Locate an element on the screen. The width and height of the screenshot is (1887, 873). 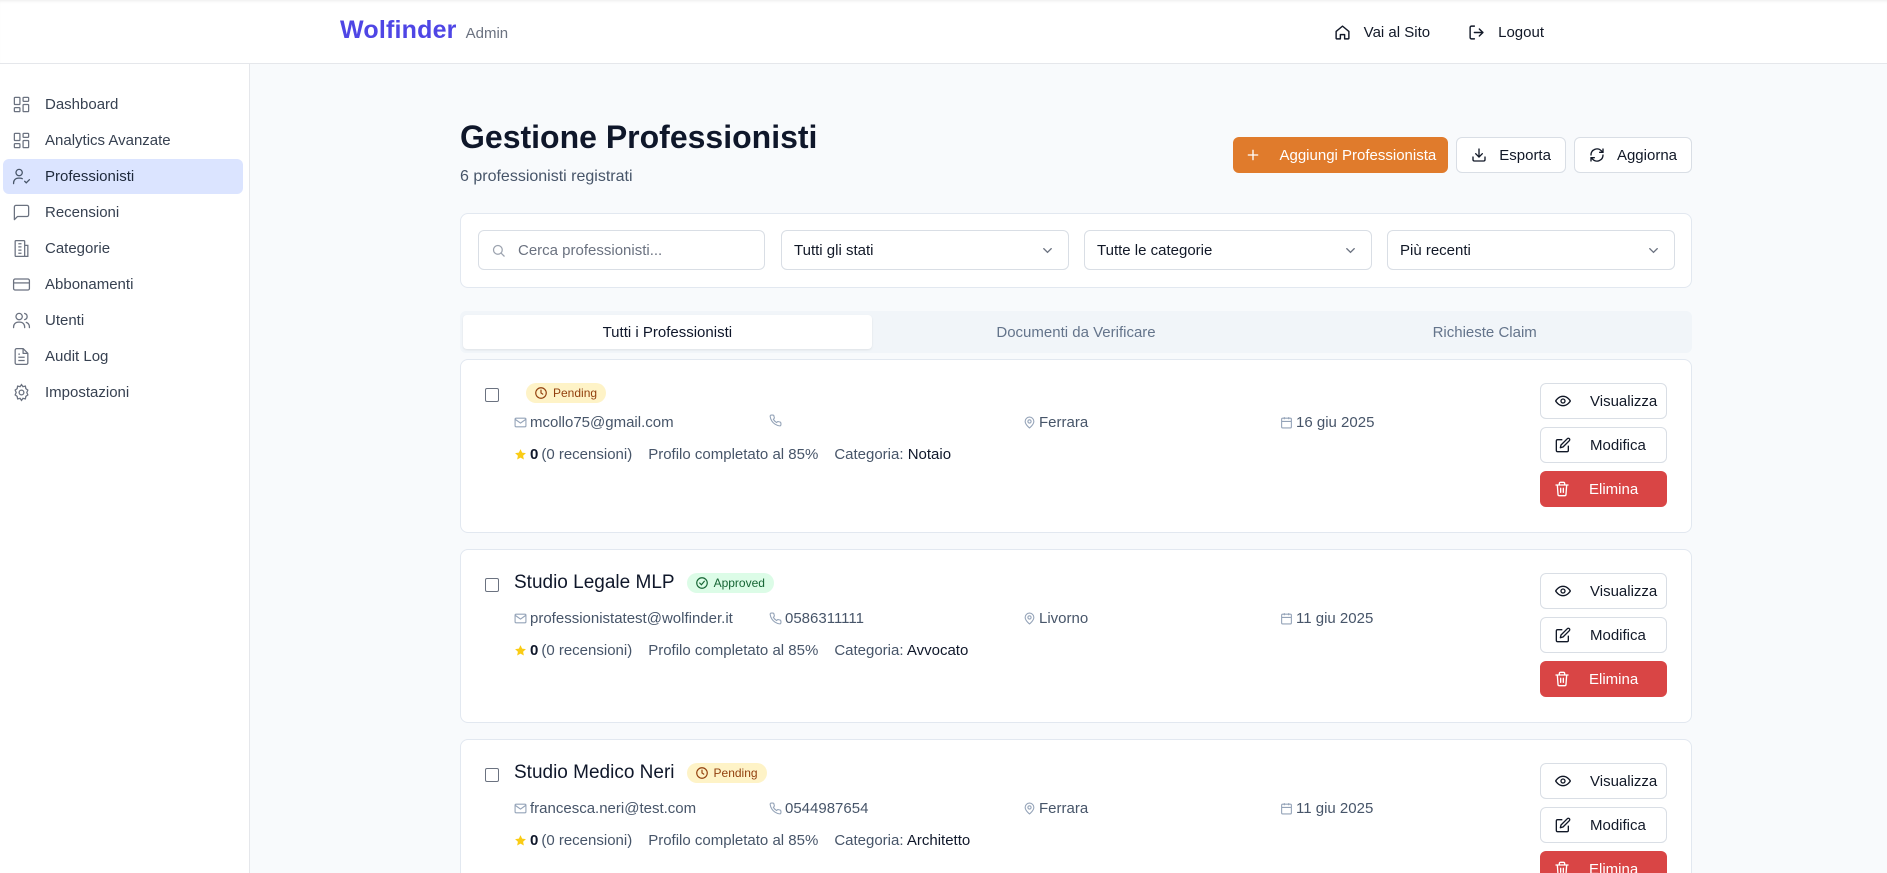
refresh-button: Aggiorna is located at coordinates (1632, 155).